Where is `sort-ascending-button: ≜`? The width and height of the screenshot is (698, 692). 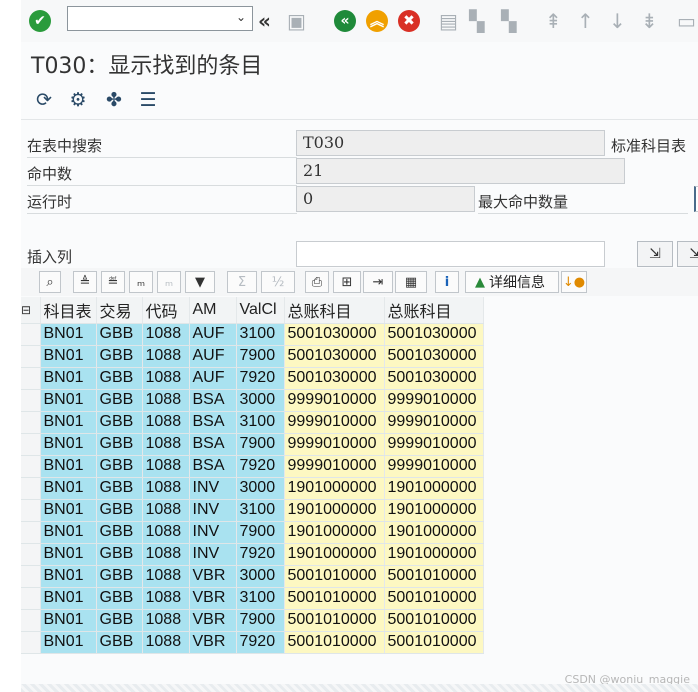 sort-ascending-button: ≜ is located at coordinates (85, 282).